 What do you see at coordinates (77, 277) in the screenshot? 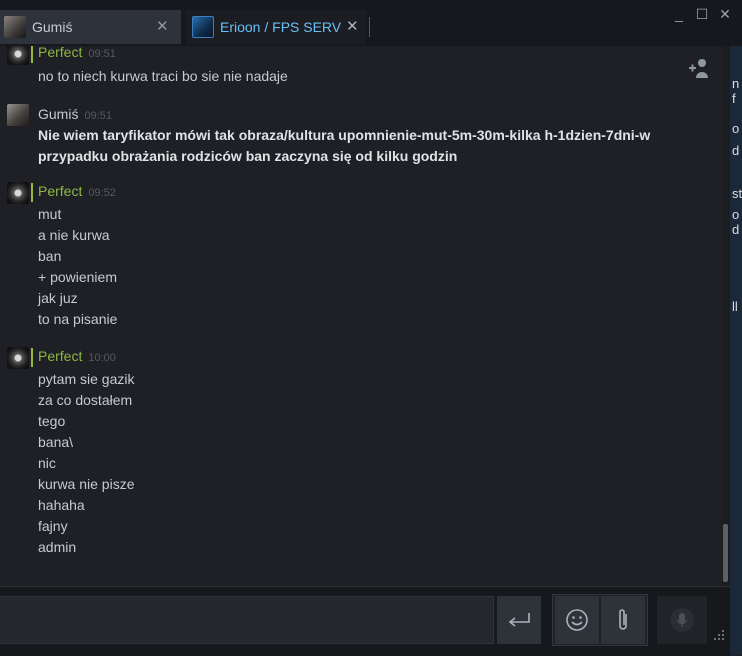
I see `message-line: + powieniem` at bounding box center [77, 277].